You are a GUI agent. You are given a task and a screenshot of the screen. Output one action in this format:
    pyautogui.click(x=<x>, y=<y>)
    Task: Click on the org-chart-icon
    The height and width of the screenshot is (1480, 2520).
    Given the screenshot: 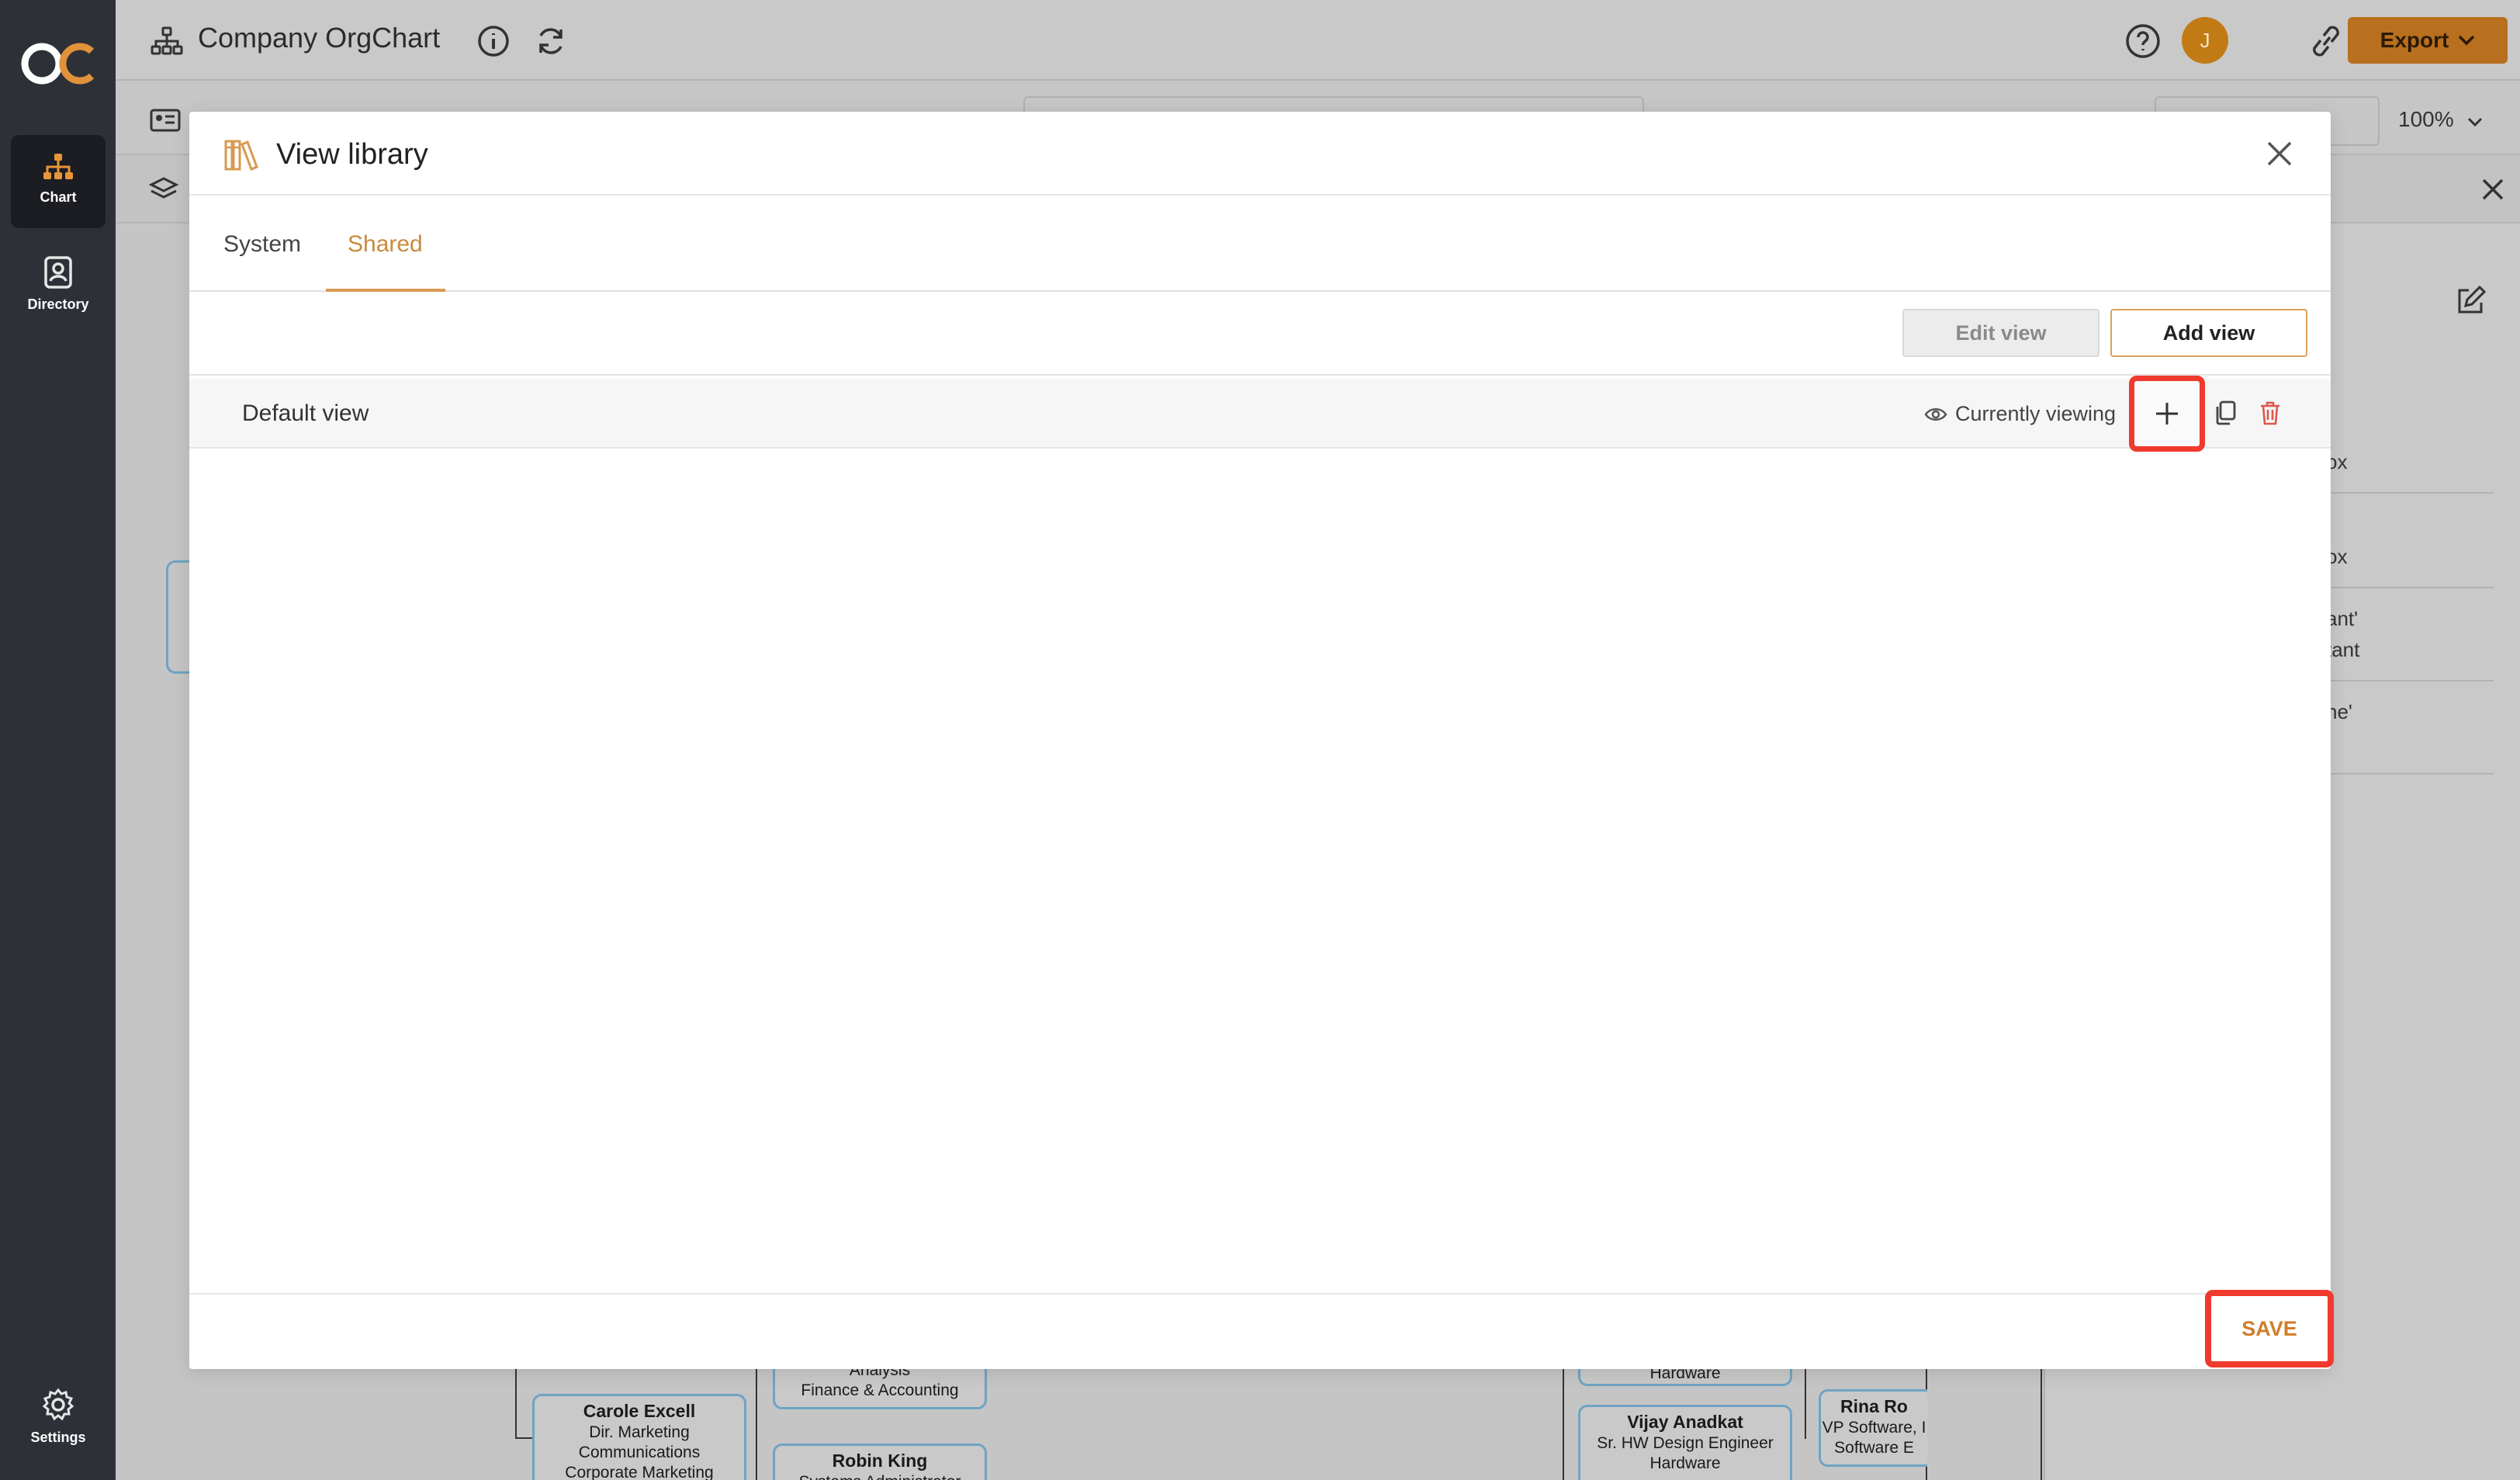 What is the action you would take?
    pyautogui.click(x=58, y=166)
    